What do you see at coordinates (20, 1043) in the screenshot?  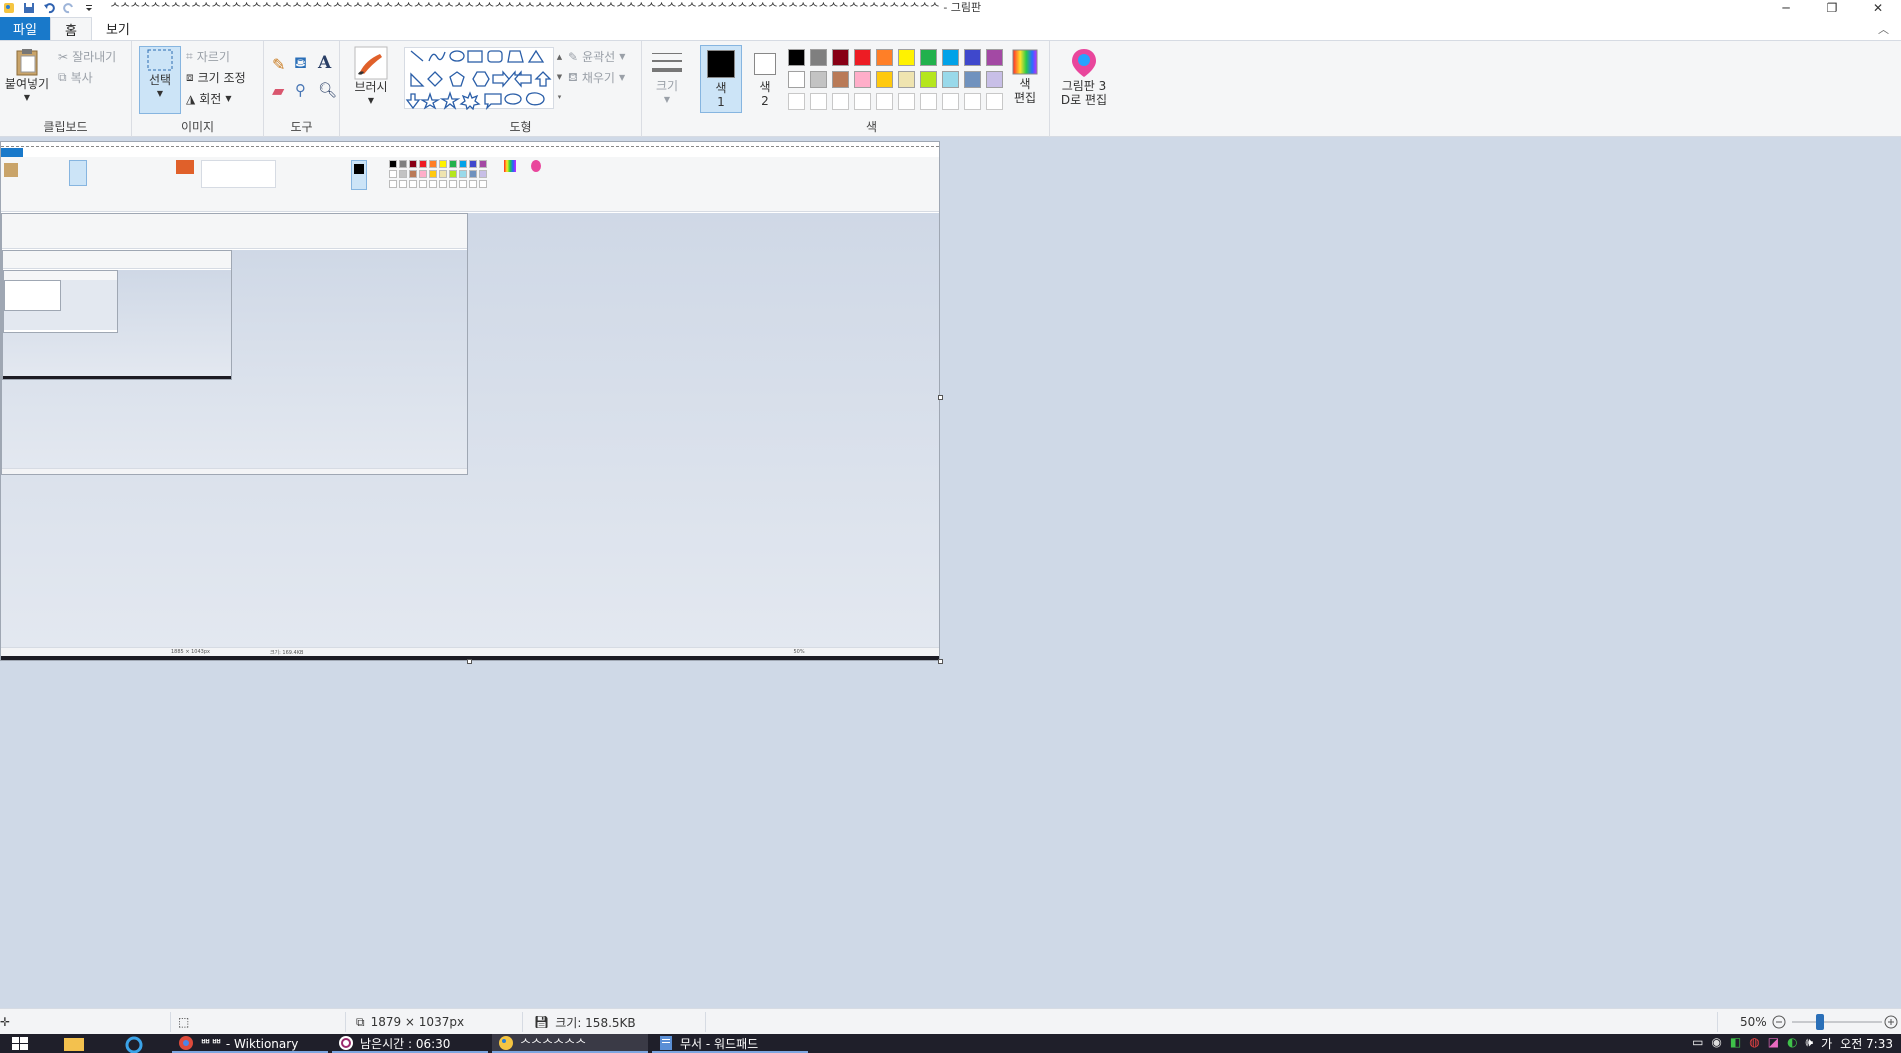 I see `start-button` at bounding box center [20, 1043].